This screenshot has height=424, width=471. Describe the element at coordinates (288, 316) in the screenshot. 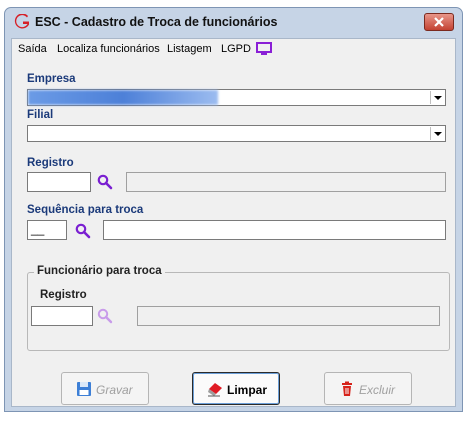

I see `troca-name-display` at that location.